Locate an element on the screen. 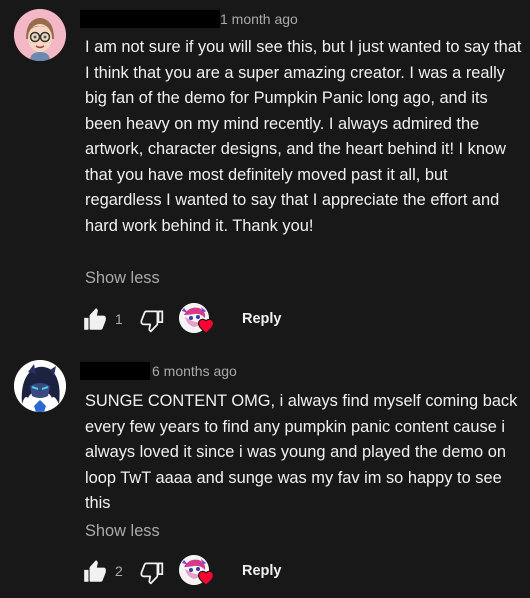 The height and width of the screenshot is (598, 530). comment-timestamp: 1 month ago is located at coordinates (259, 19).